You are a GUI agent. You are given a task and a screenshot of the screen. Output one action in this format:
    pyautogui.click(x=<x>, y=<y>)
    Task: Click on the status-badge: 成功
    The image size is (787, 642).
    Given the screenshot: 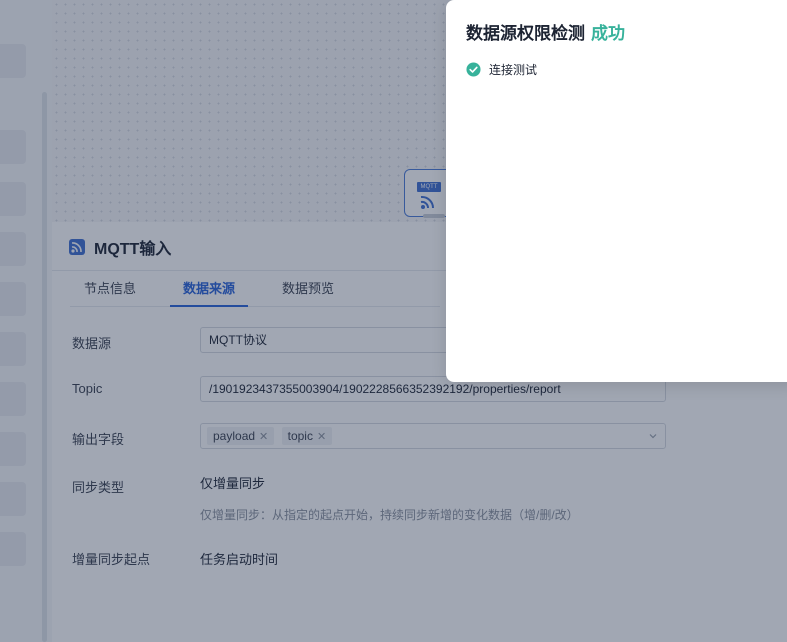 What is the action you would take?
    pyautogui.click(x=608, y=33)
    